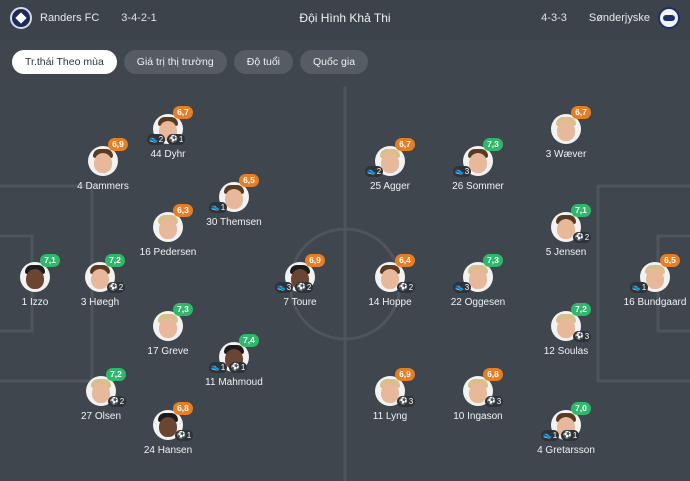 This screenshot has width=690, height=481. I want to click on player-card: 7,3 👟 3 22 Oggesen, so click(478, 281).